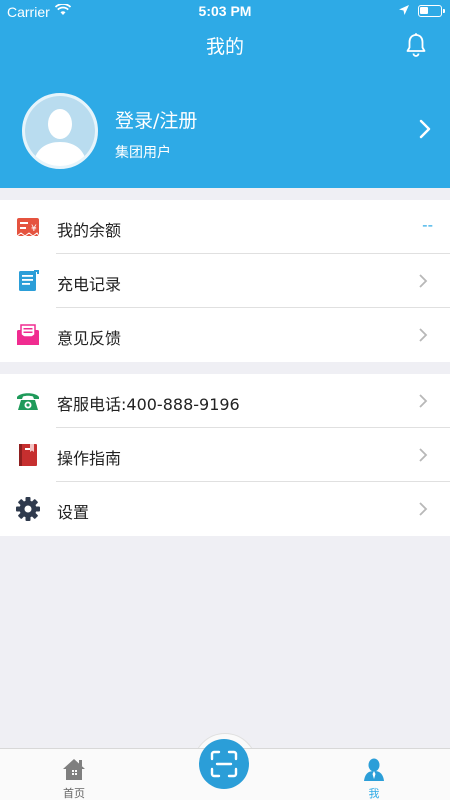 The image size is (450, 800). I want to click on tab-me: 我, so click(374, 774).